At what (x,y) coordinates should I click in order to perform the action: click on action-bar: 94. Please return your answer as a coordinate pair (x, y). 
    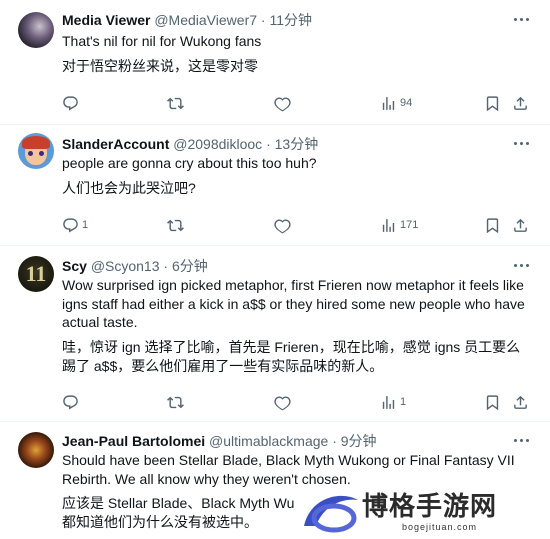
    Looking at the image, I should click on (297, 103).